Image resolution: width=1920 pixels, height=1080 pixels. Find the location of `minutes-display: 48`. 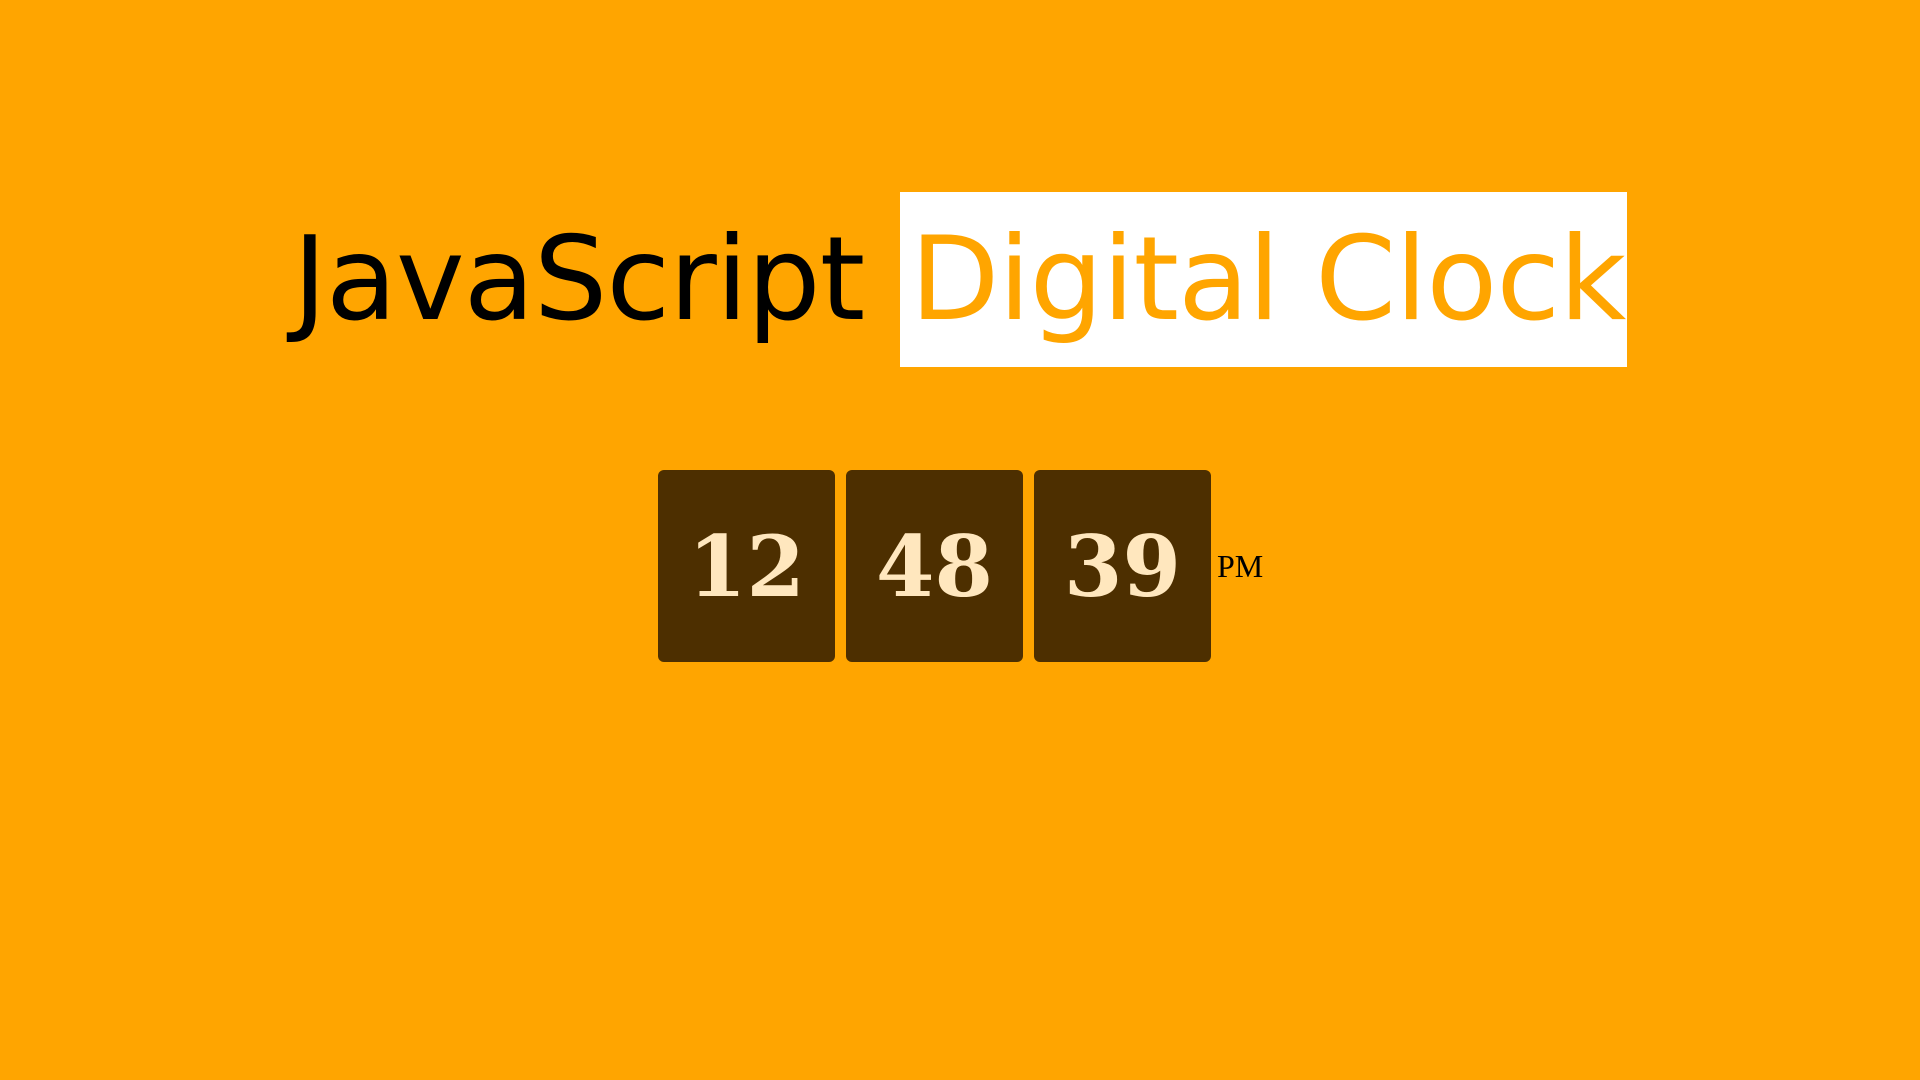

minutes-display: 48 is located at coordinates (934, 566).